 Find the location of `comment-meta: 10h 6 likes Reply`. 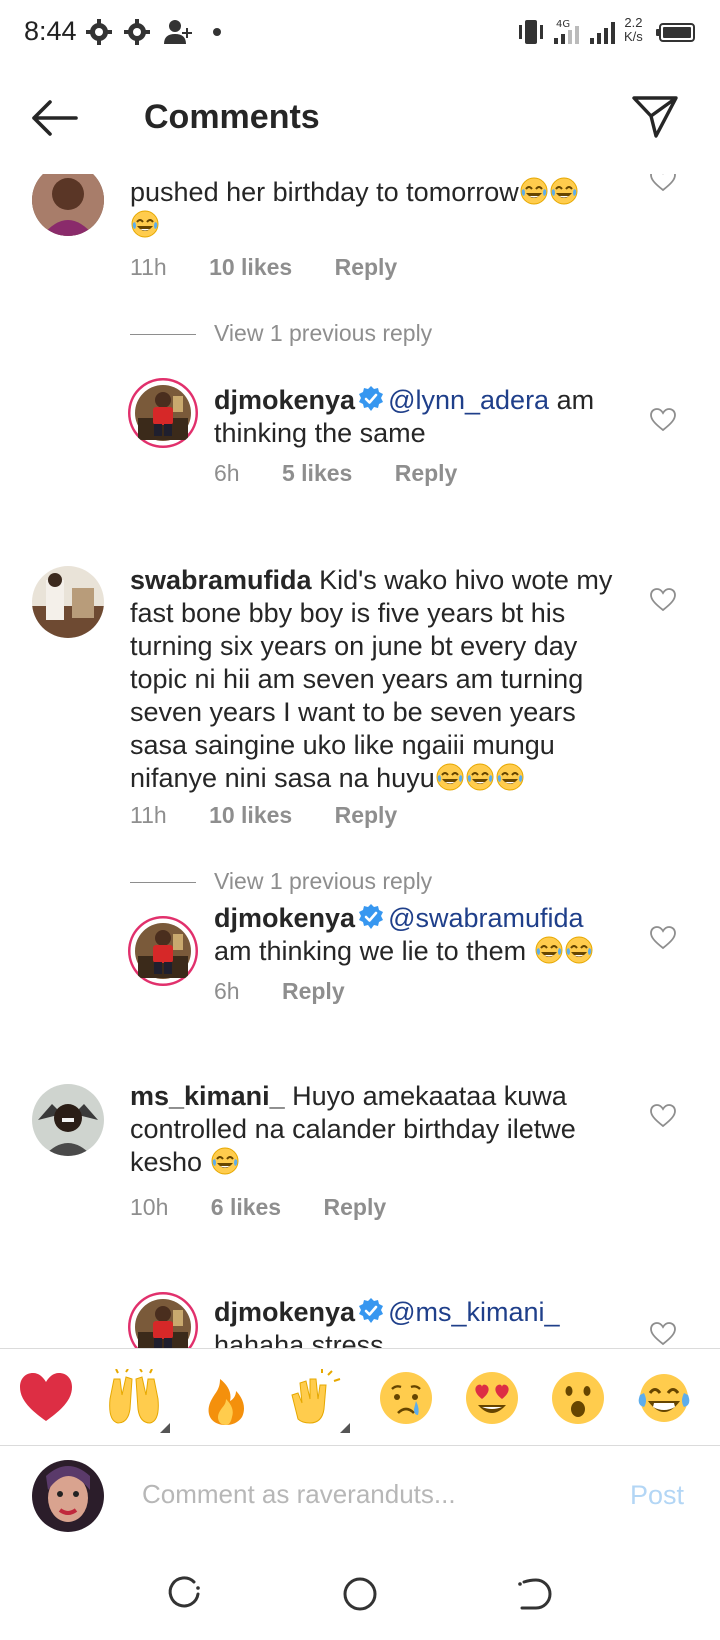

comment-meta: 10h 6 likes Reply is located at coordinates (276, 1207).